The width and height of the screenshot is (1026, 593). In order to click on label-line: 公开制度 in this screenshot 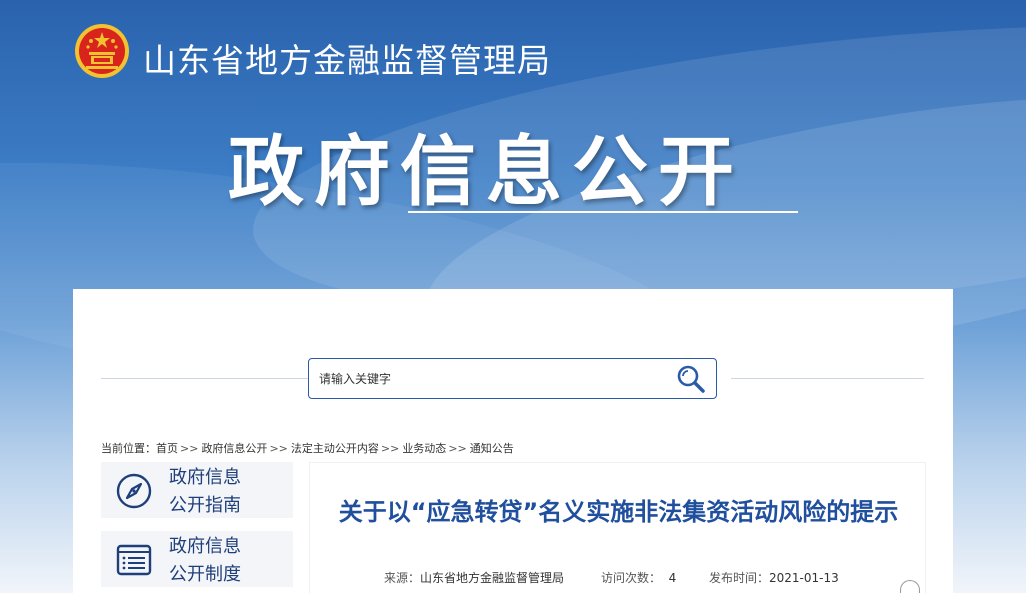, I will do `click(205, 574)`.